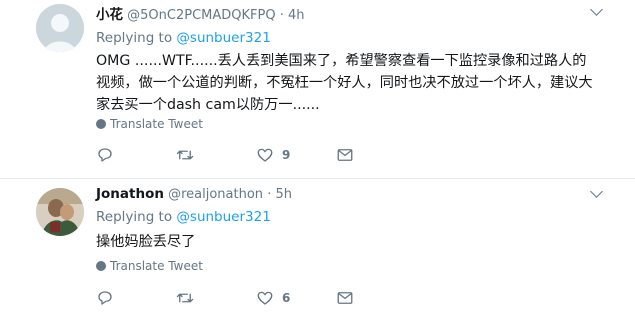 The height and width of the screenshot is (314, 635). I want to click on timestamp: 4h, so click(296, 15).